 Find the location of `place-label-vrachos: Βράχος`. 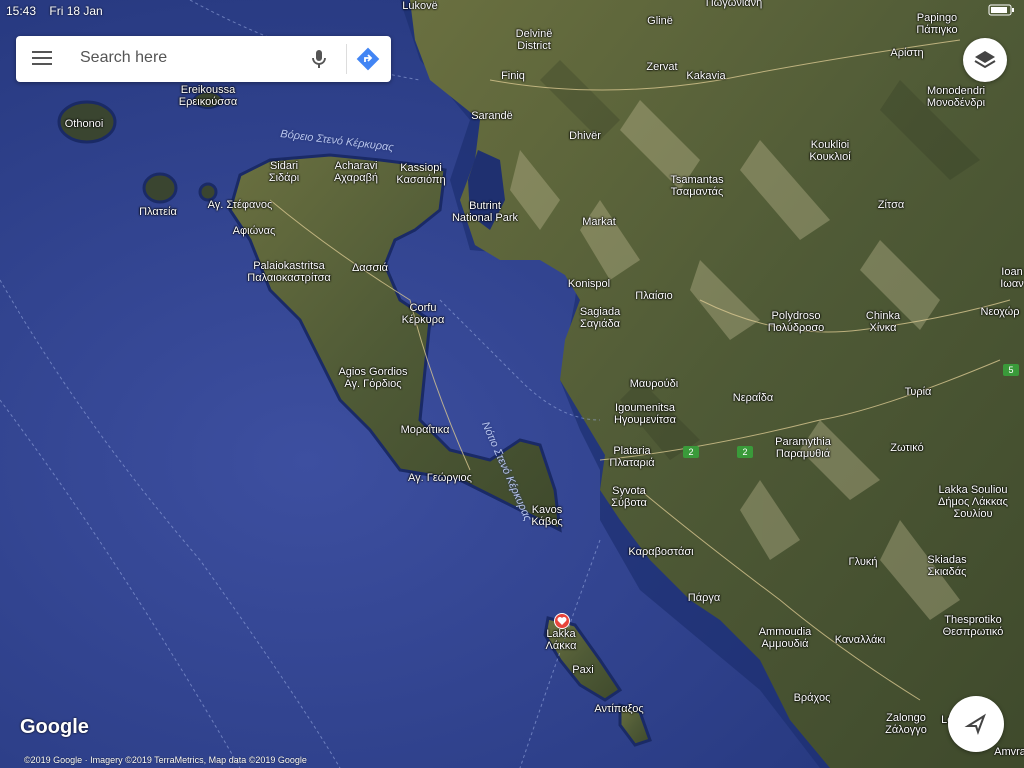

place-label-vrachos: Βράχος is located at coordinates (812, 698).